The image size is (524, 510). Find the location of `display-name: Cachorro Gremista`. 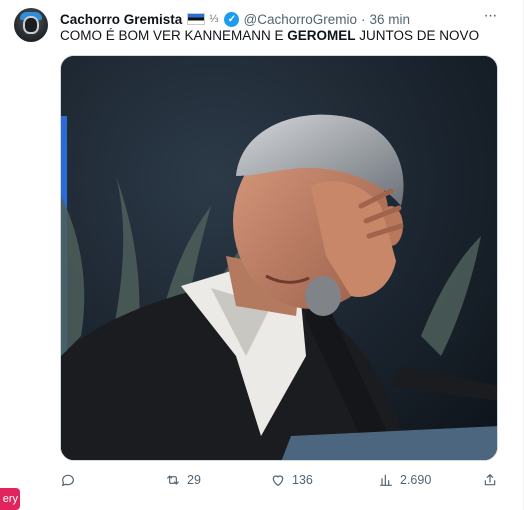

display-name: Cachorro Gremista is located at coordinates (121, 19).